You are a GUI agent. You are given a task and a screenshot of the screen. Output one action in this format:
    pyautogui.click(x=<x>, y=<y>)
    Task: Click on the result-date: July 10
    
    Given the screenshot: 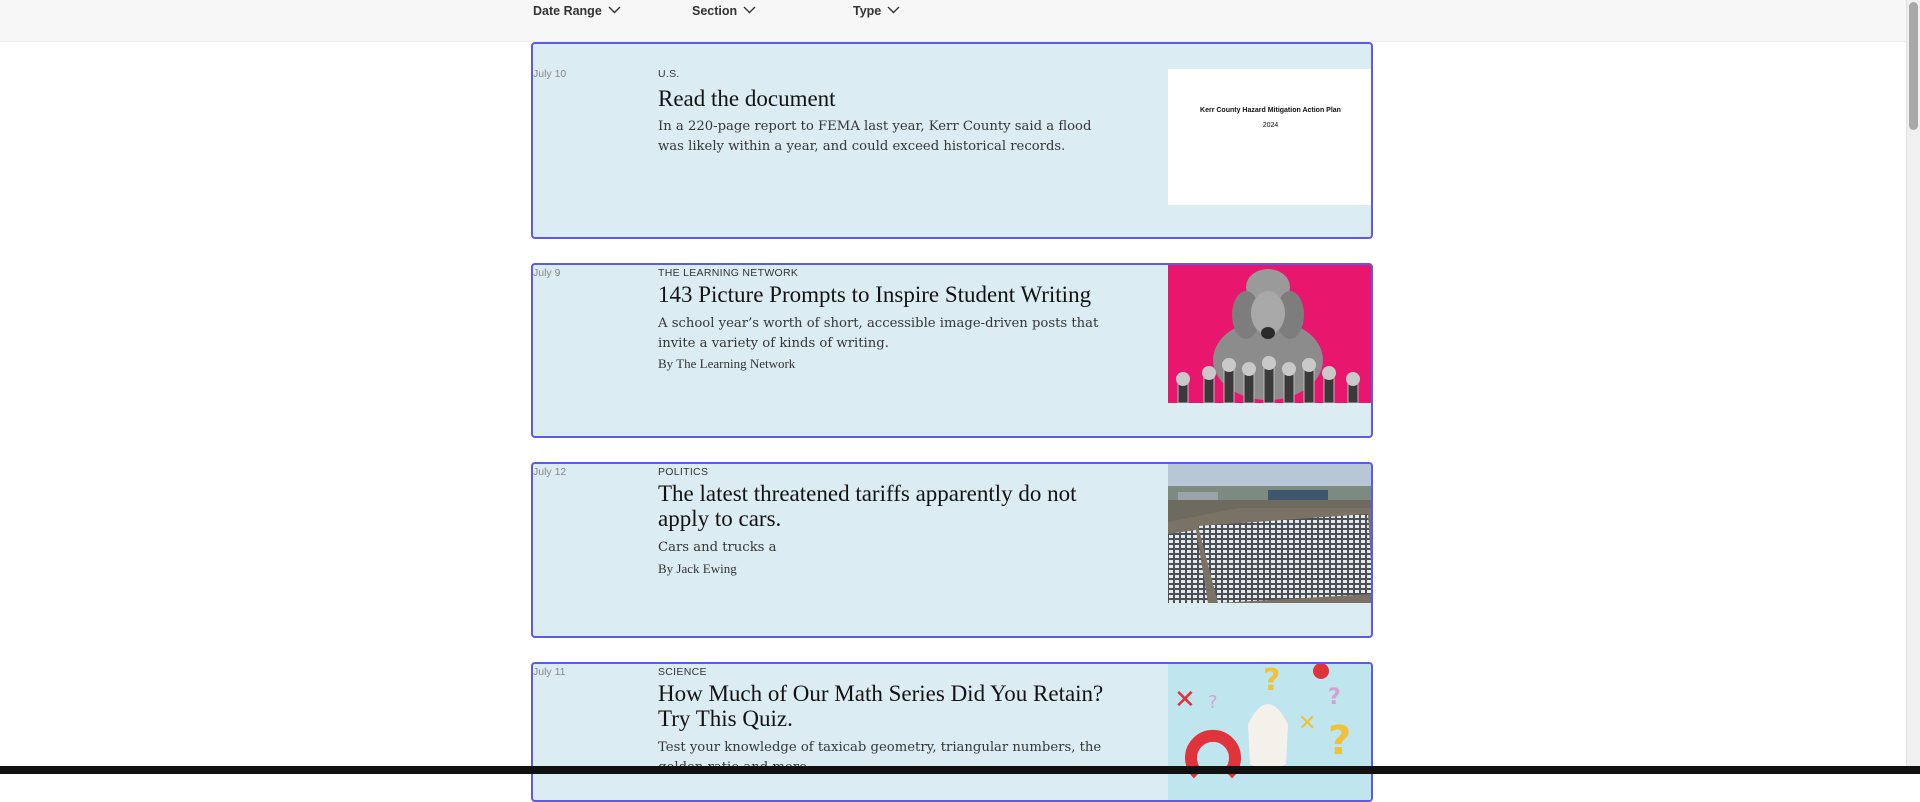 What is the action you would take?
    pyautogui.click(x=550, y=74)
    